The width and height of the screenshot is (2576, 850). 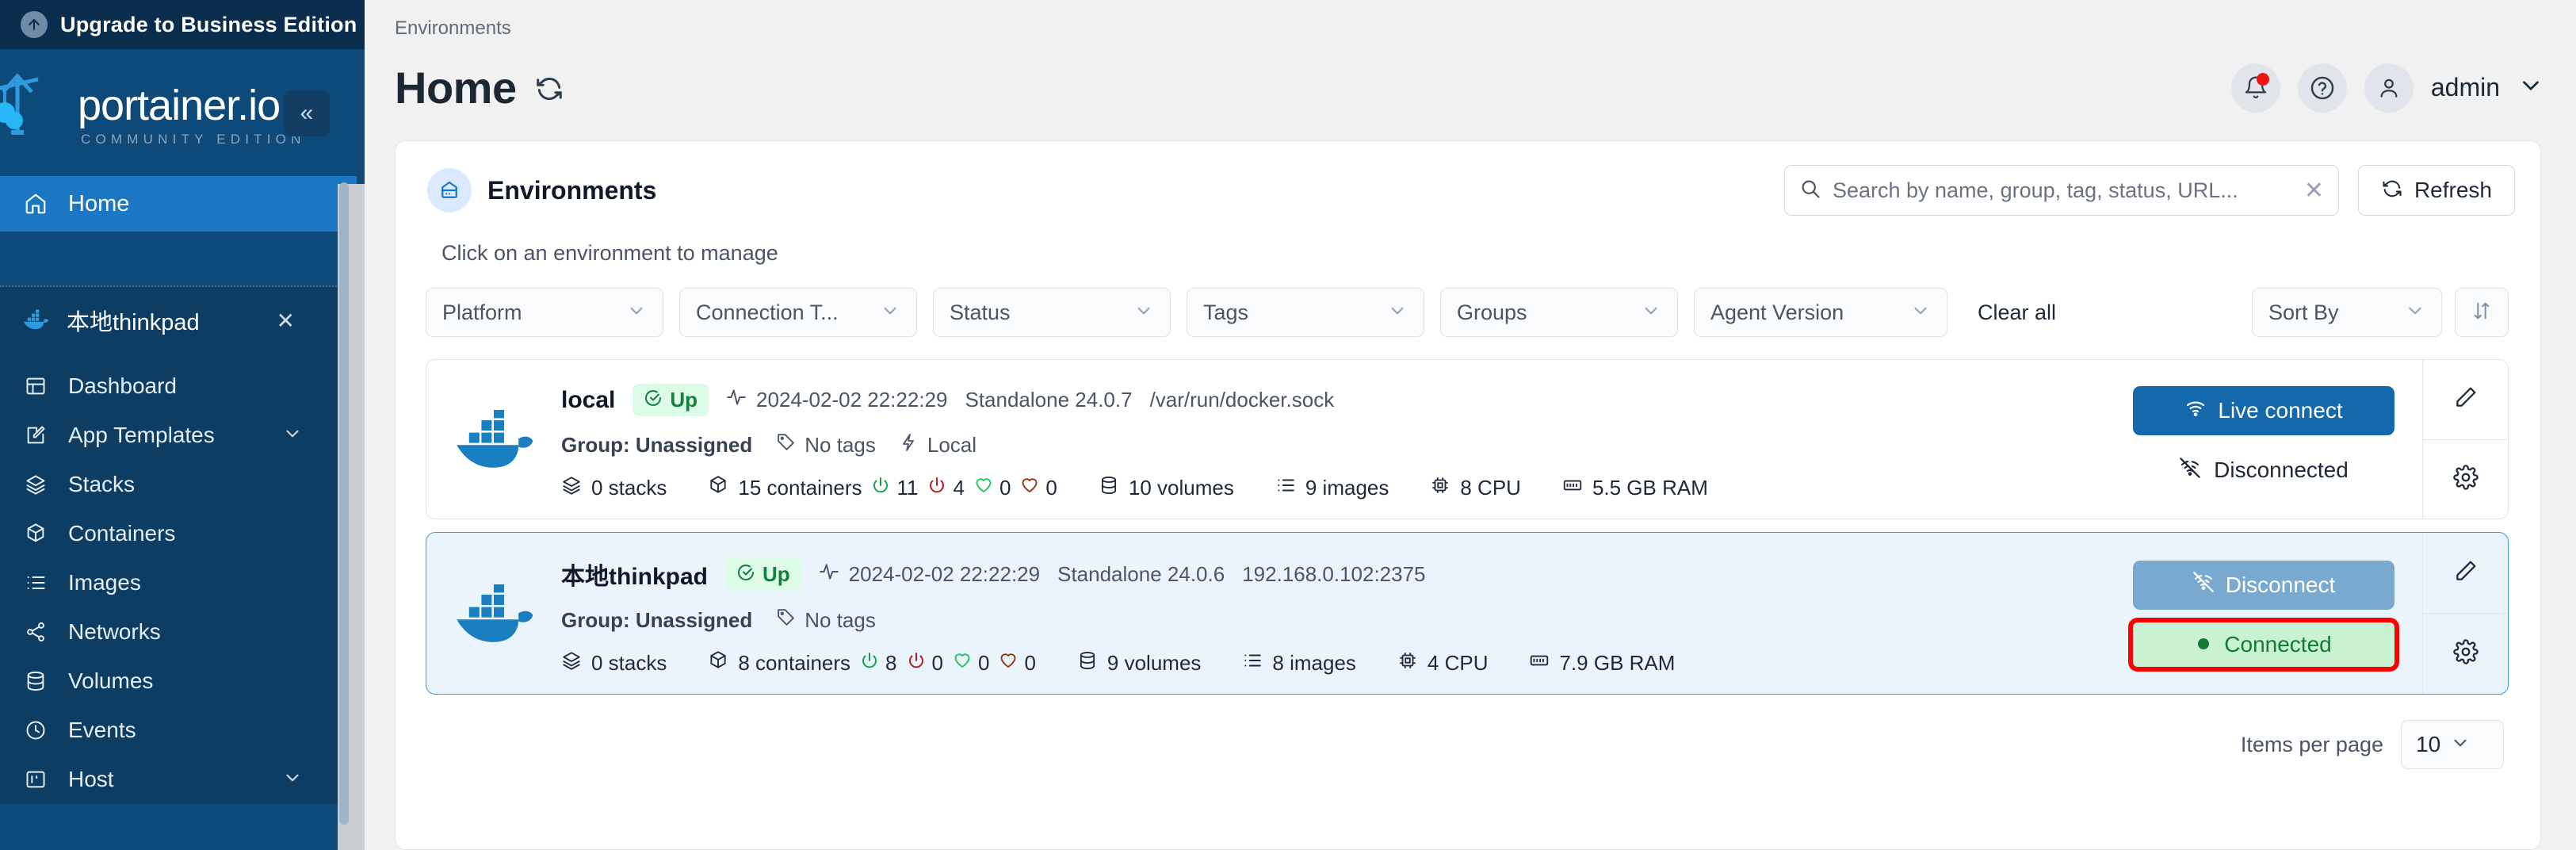 I want to click on dashboard-icon, so click(x=35, y=386).